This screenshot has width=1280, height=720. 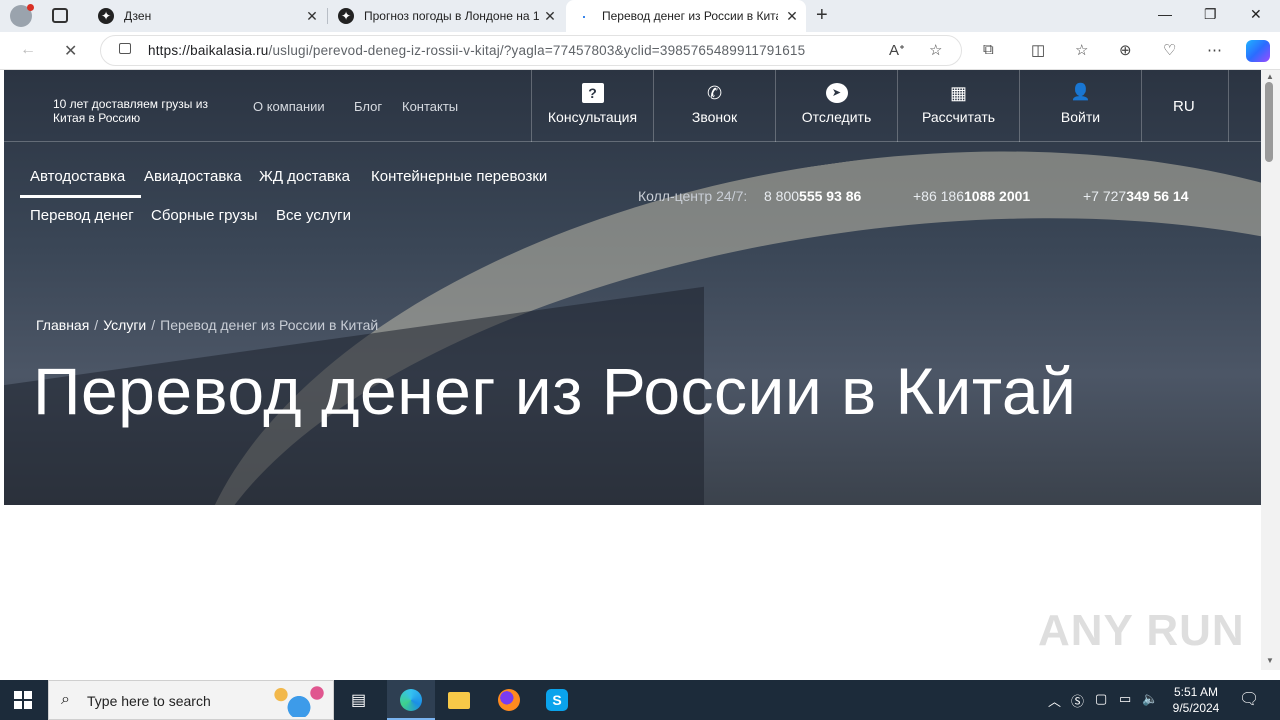 What do you see at coordinates (313, 215) in the screenshot?
I see `menu-all-services: Все услуги` at bounding box center [313, 215].